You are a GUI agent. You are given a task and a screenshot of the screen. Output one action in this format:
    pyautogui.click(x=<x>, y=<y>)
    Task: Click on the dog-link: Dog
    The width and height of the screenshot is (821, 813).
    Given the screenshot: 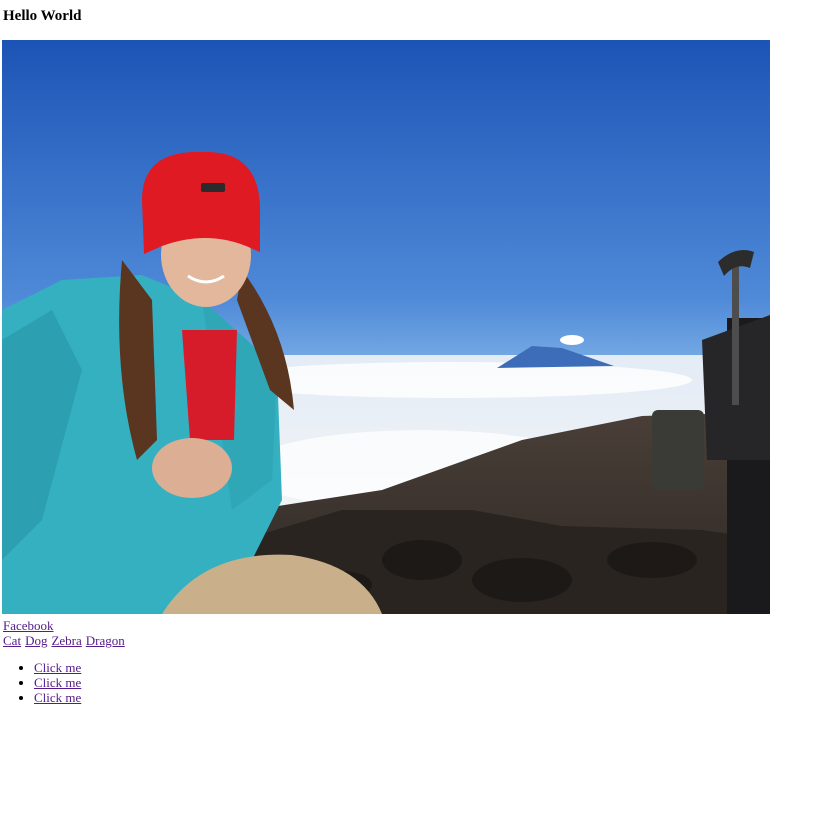 What is the action you would take?
    pyautogui.click(x=36, y=640)
    